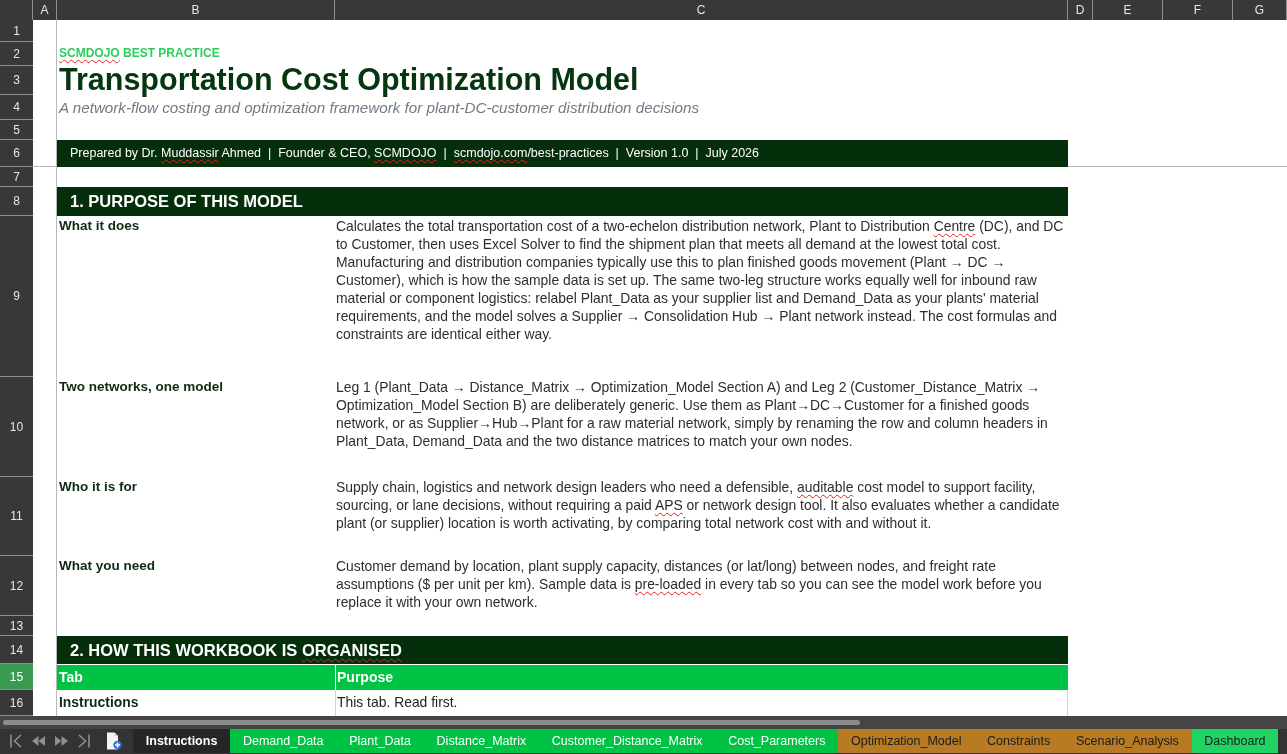 The image size is (1287, 754). I want to click on field-label: Two networks, one model, so click(141, 387).